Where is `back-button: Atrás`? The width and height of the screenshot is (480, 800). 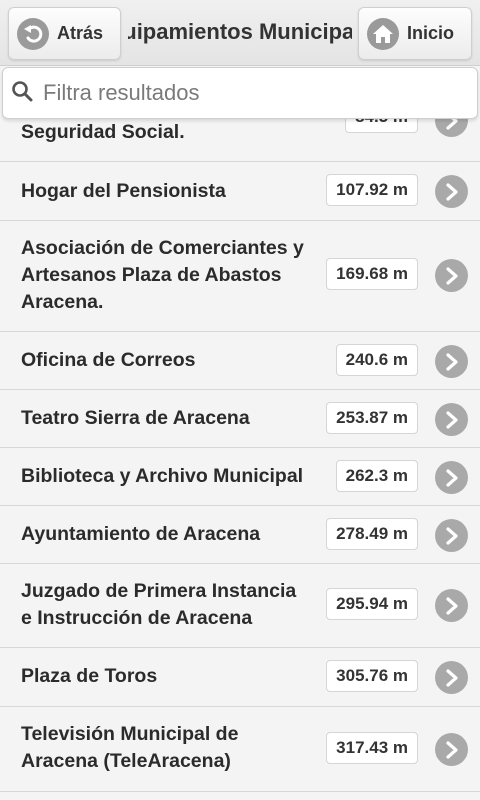 back-button: Atrás is located at coordinates (64, 33).